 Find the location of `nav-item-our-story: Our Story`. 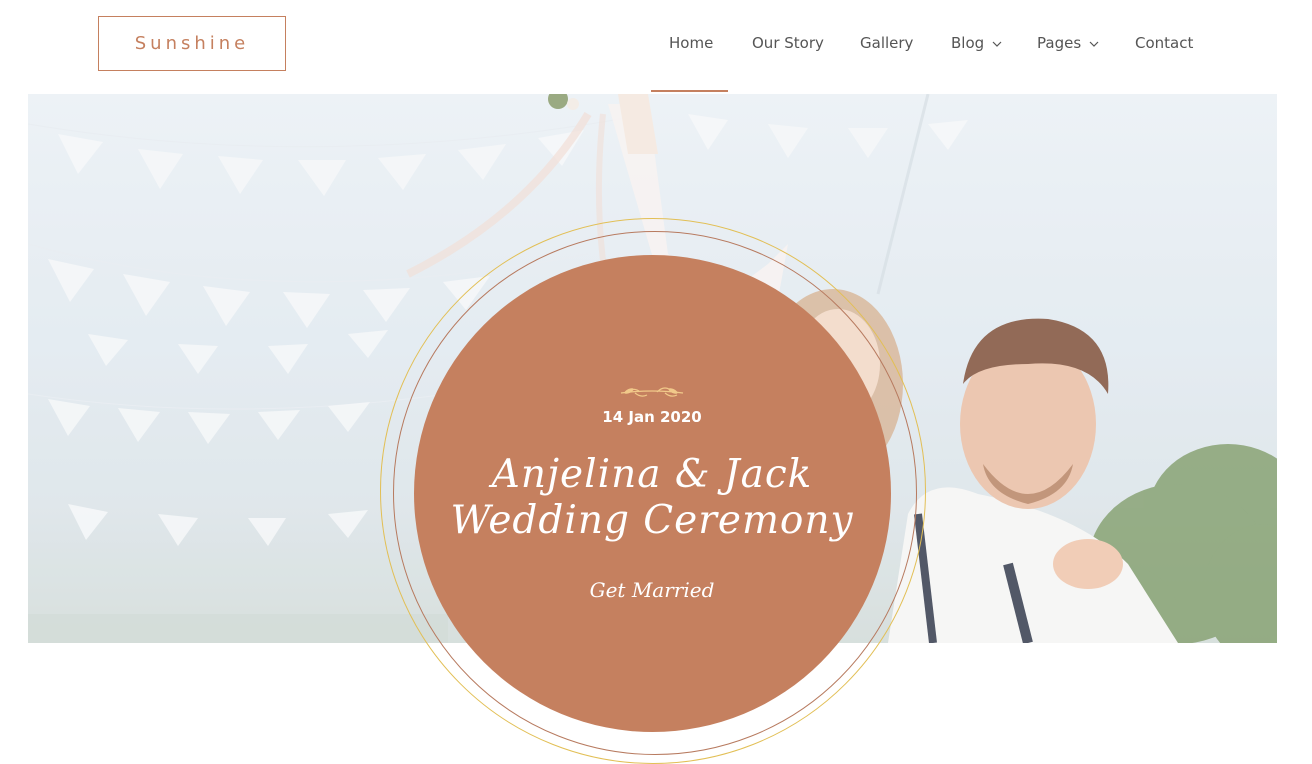

nav-item-our-story: Our Story is located at coordinates (788, 43).